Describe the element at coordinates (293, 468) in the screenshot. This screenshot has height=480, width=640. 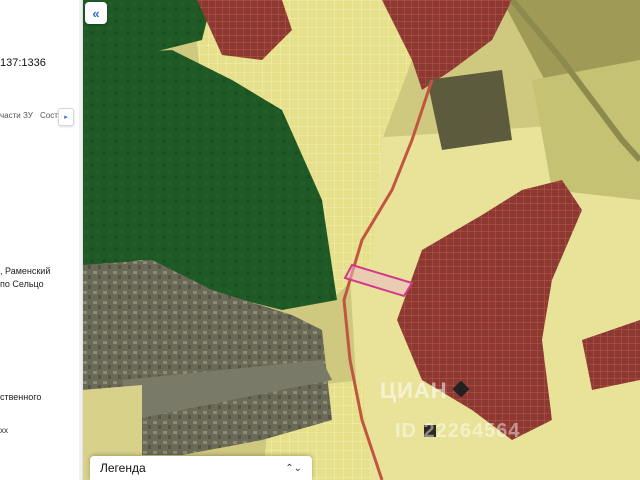
I see `up-down-chevron-icon: ⌃⌄` at that location.